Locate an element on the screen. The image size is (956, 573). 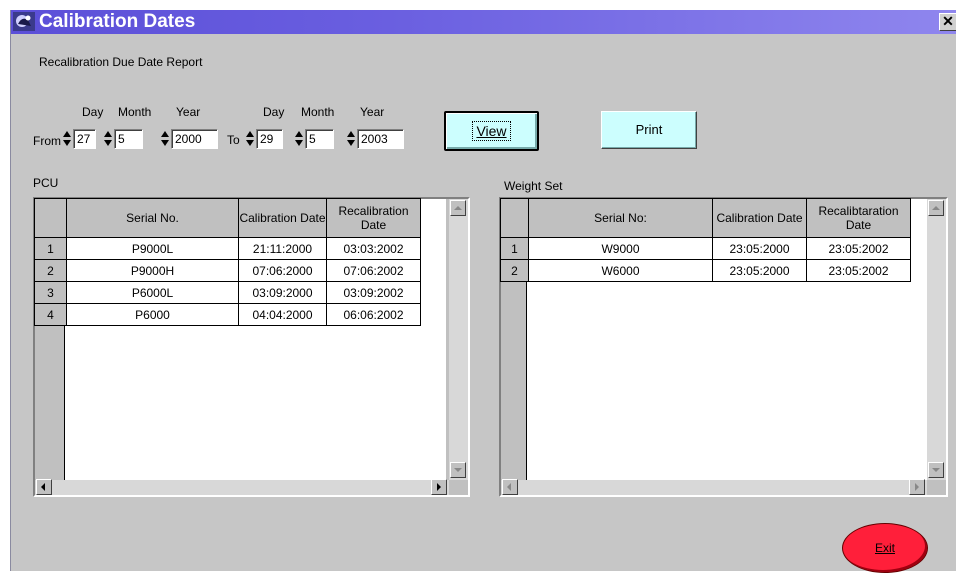
calibration-date-cell: 03:09:2000 is located at coordinates (282, 292).